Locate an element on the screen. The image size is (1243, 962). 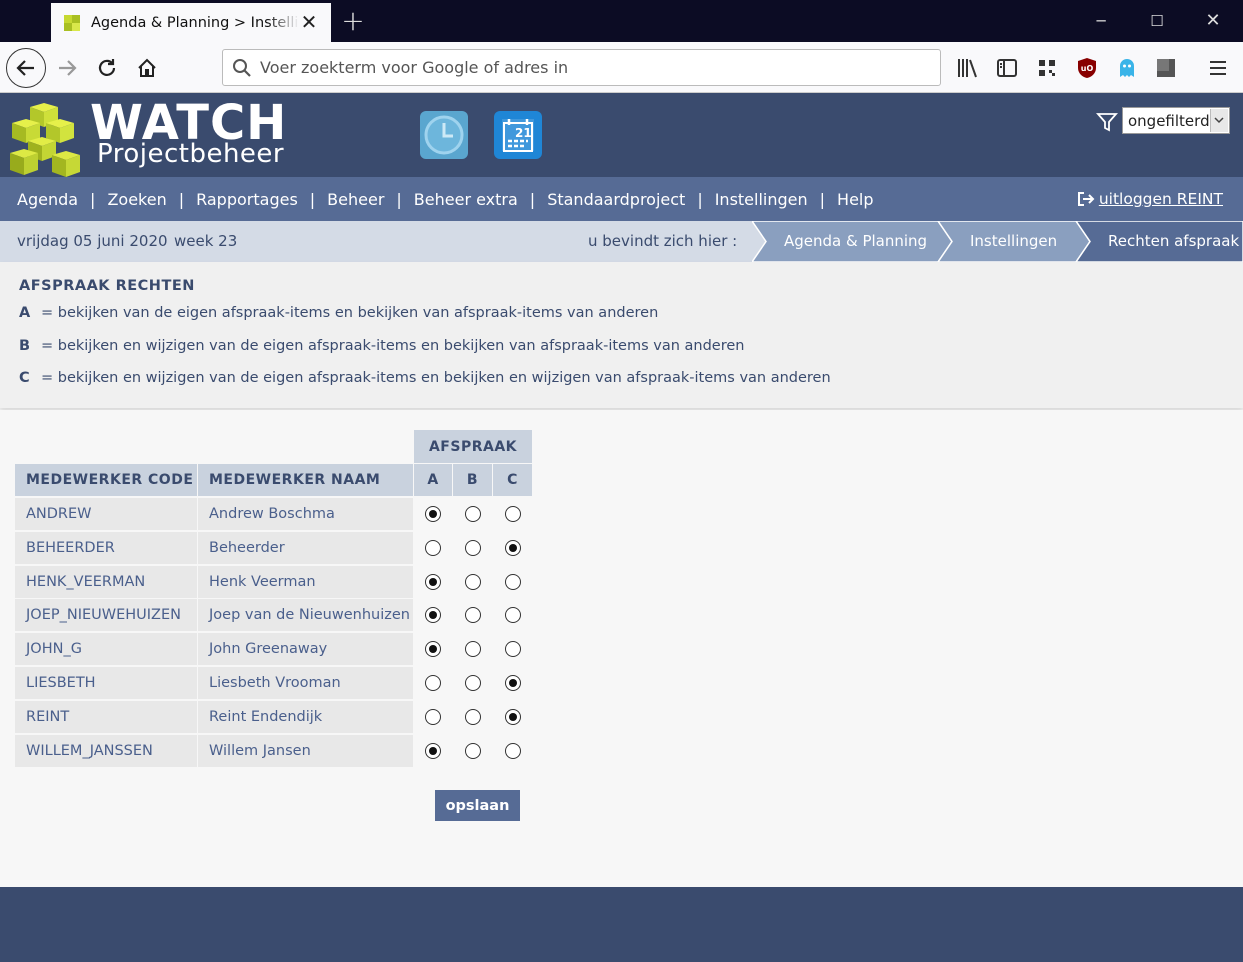
search-icon is located at coordinates (242, 68).